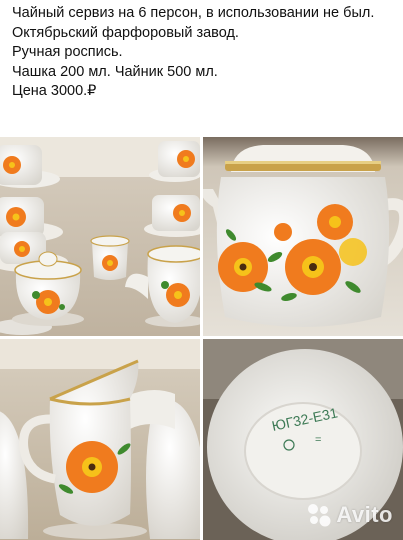 This screenshot has height=540, width=403. What do you see at coordinates (125, 32) in the screenshot?
I see `description-line-2: Октябрьский фарфоровый завод.` at bounding box center [125, 32].